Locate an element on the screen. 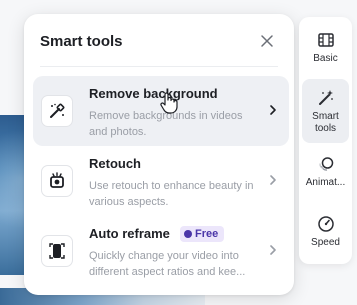  divider is located at coordinates (159, 66).